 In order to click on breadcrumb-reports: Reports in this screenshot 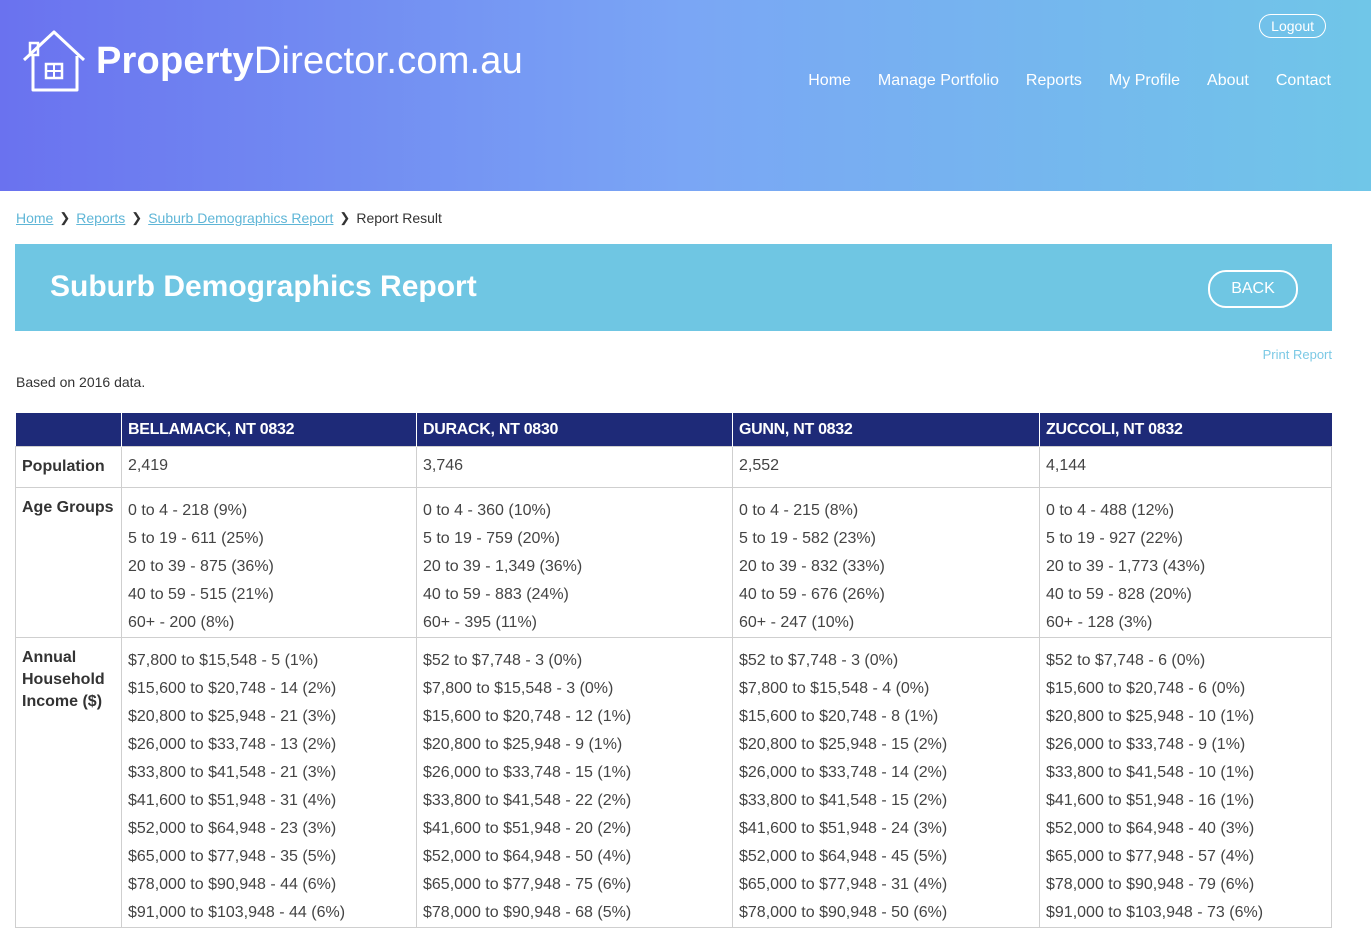, I will do `click(100, 218)`.